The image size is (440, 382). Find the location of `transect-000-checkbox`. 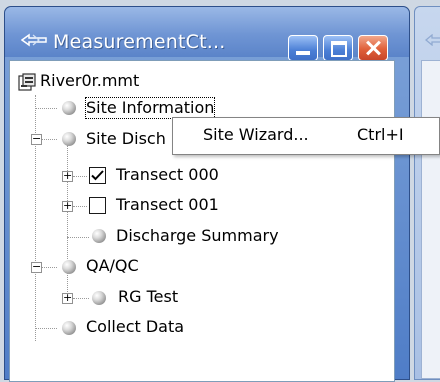

transect-000-checkbox is located at coordinates (97, 175).